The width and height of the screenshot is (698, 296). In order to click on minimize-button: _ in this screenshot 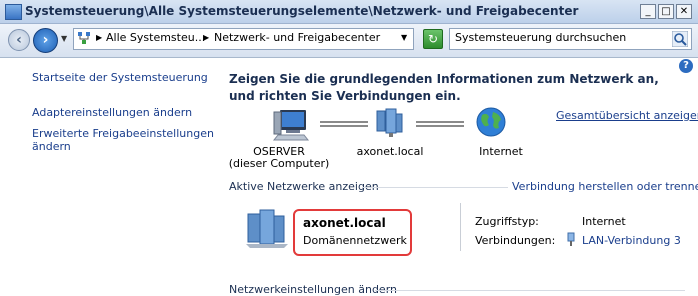, I will do `click(648, 11)`.